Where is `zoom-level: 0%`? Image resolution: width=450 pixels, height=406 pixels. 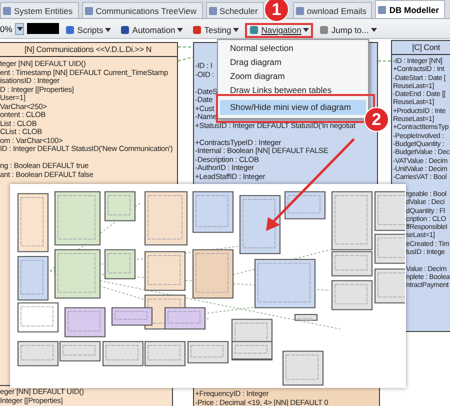
zoom-level: 0% is located at coordinates (6, 29).